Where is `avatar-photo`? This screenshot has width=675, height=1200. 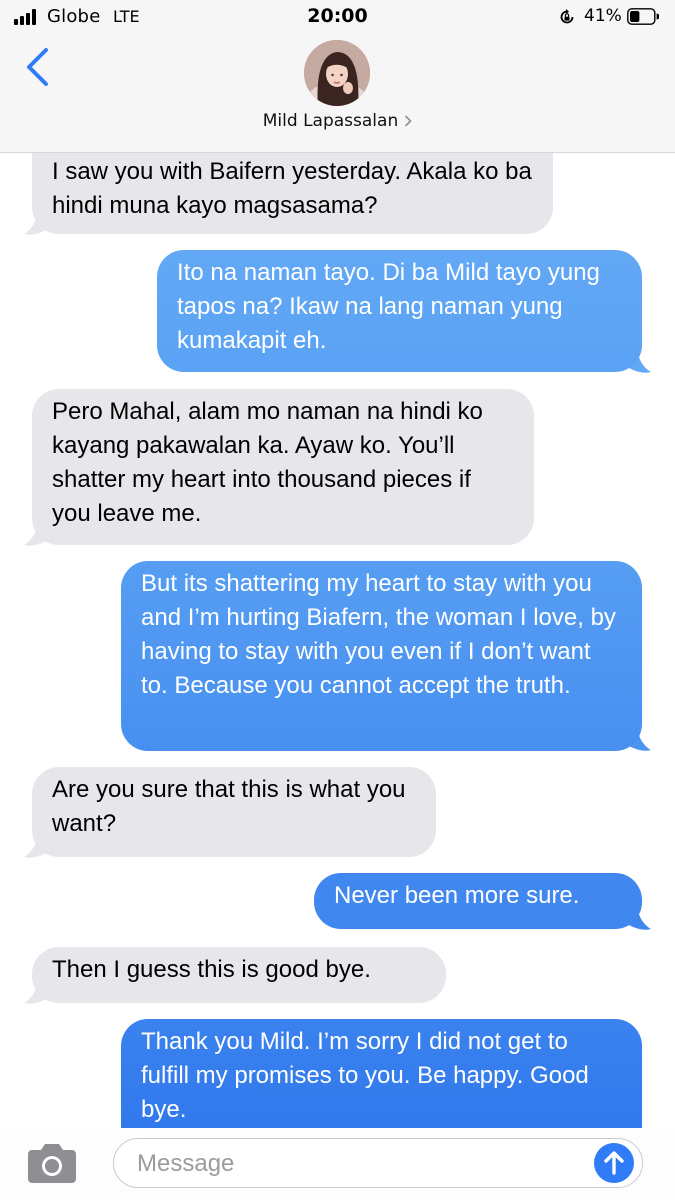 avatar-photo is located at coordinates (337, 73).